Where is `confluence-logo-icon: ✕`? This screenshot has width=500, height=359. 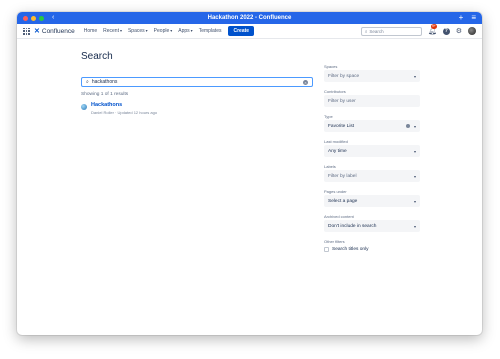 confluence-logo-icon: ✕ is located at coordinates (37, 31).